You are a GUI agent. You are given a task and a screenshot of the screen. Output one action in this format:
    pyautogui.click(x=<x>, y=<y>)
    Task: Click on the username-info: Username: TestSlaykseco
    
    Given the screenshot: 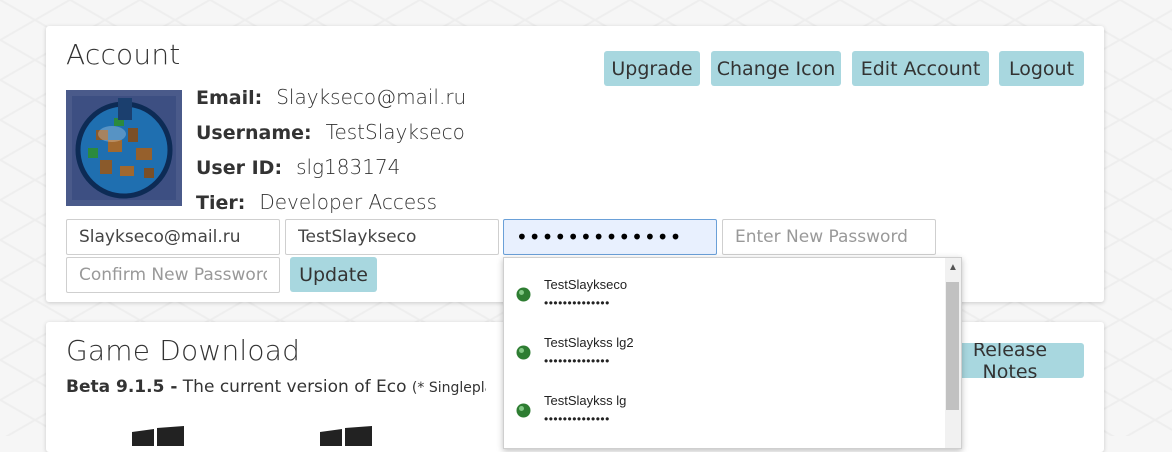 What is the action you would take?
    pyautogui.click(x=330, y=132)
    